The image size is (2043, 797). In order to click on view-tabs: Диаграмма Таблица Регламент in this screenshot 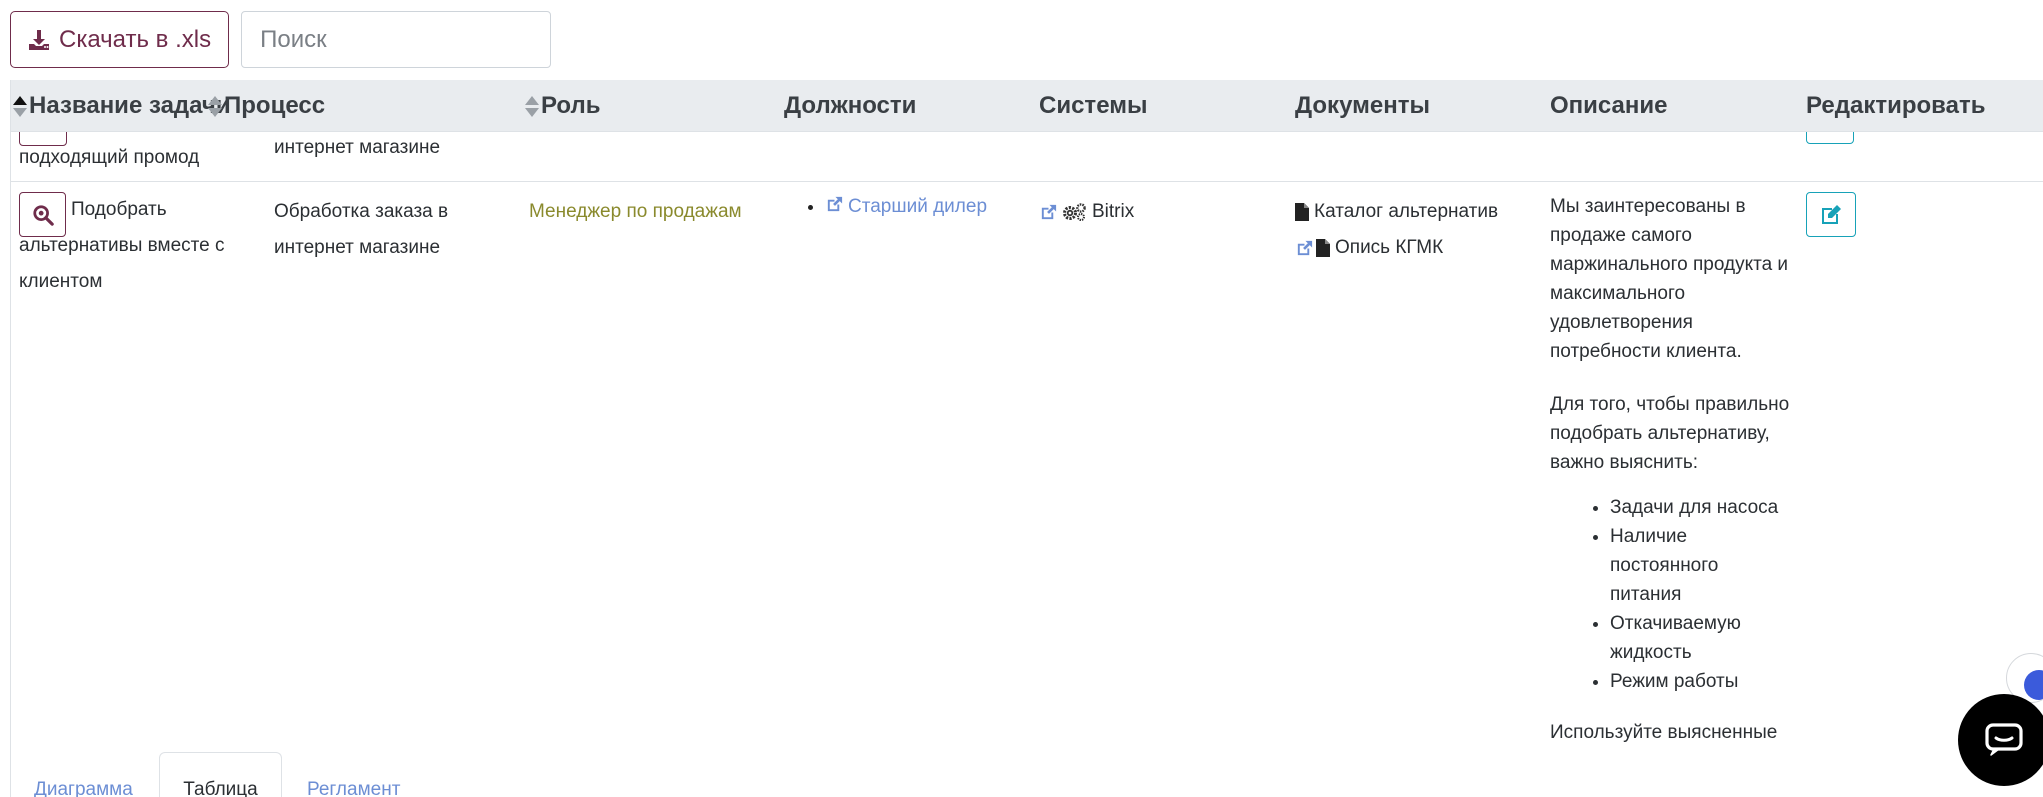, I will do `click(1026, 774)`.